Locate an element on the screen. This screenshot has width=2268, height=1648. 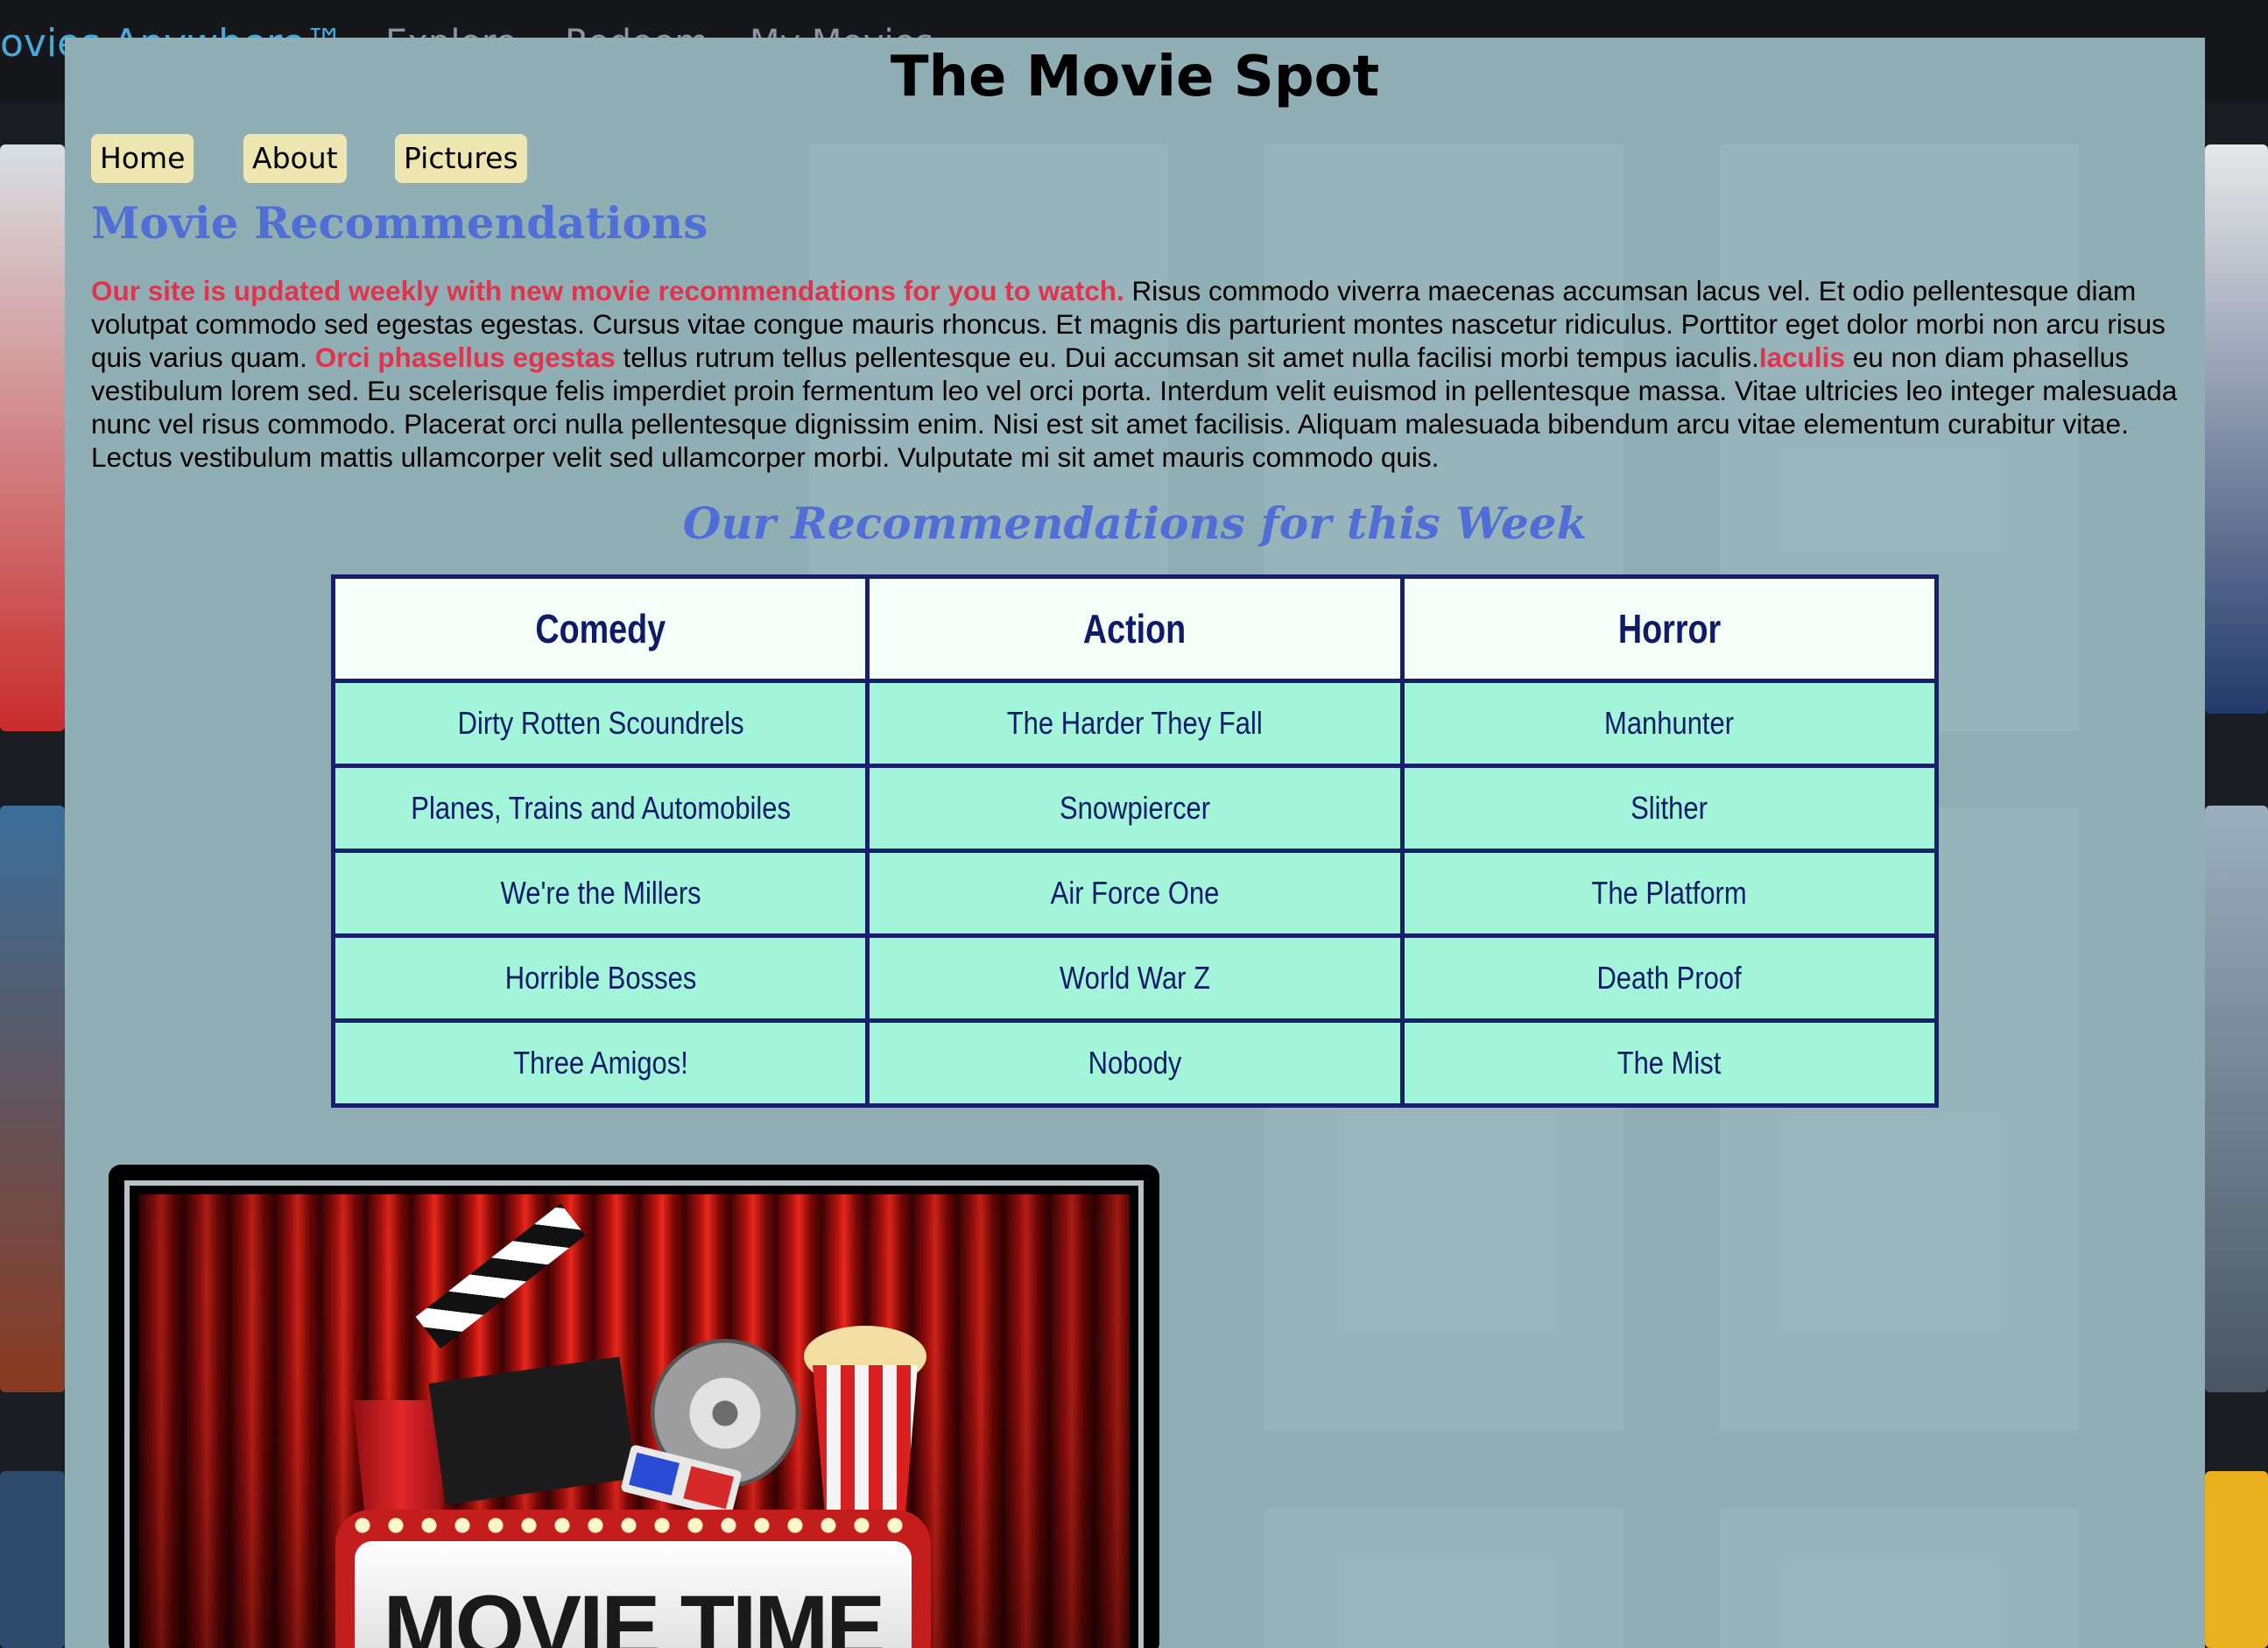
table-cell: Horrible Bosses is located at coordinates (600, 978).